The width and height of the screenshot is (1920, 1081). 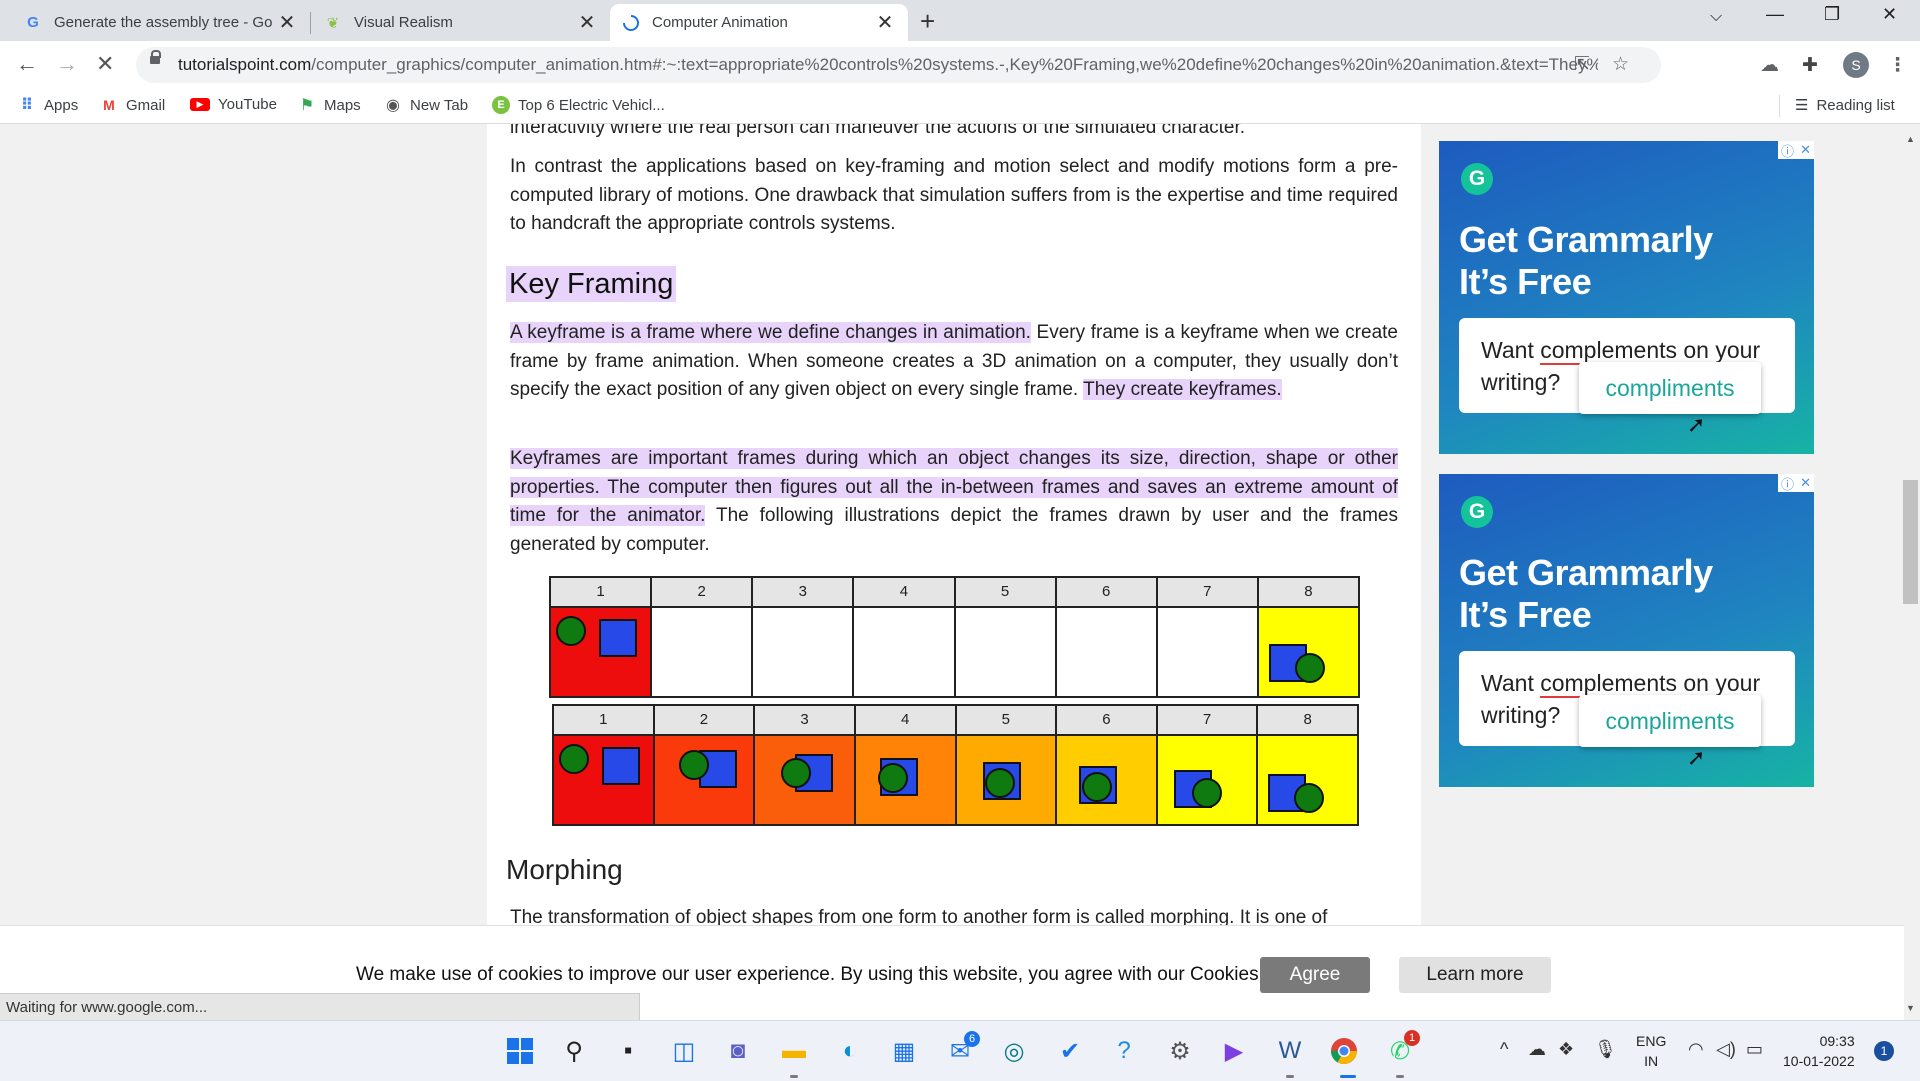 What do you see at coordinates (1775, 14) in the screenshot?
I see `minimize-icon: —` at bounding box center [1775, 14].